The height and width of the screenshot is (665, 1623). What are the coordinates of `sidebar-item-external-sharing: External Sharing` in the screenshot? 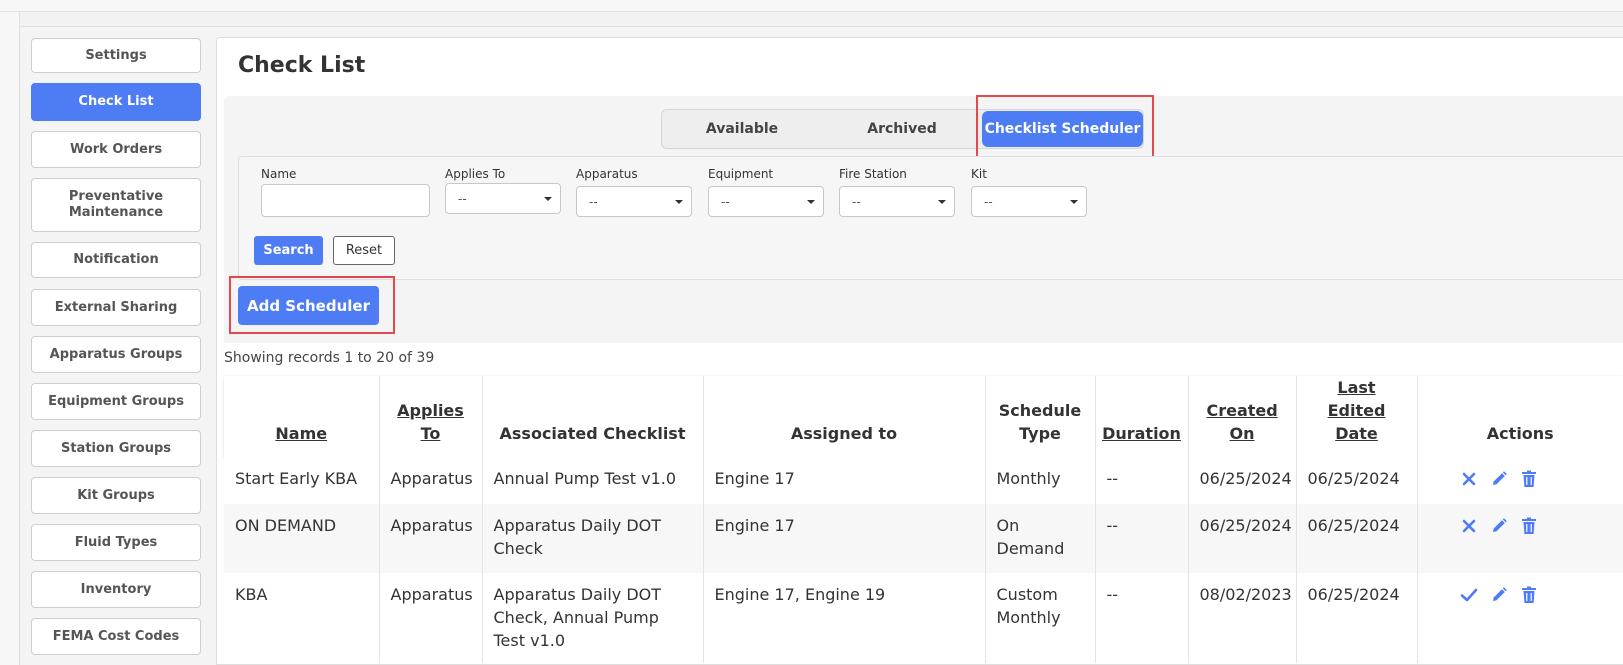 It's located at (116, 307).